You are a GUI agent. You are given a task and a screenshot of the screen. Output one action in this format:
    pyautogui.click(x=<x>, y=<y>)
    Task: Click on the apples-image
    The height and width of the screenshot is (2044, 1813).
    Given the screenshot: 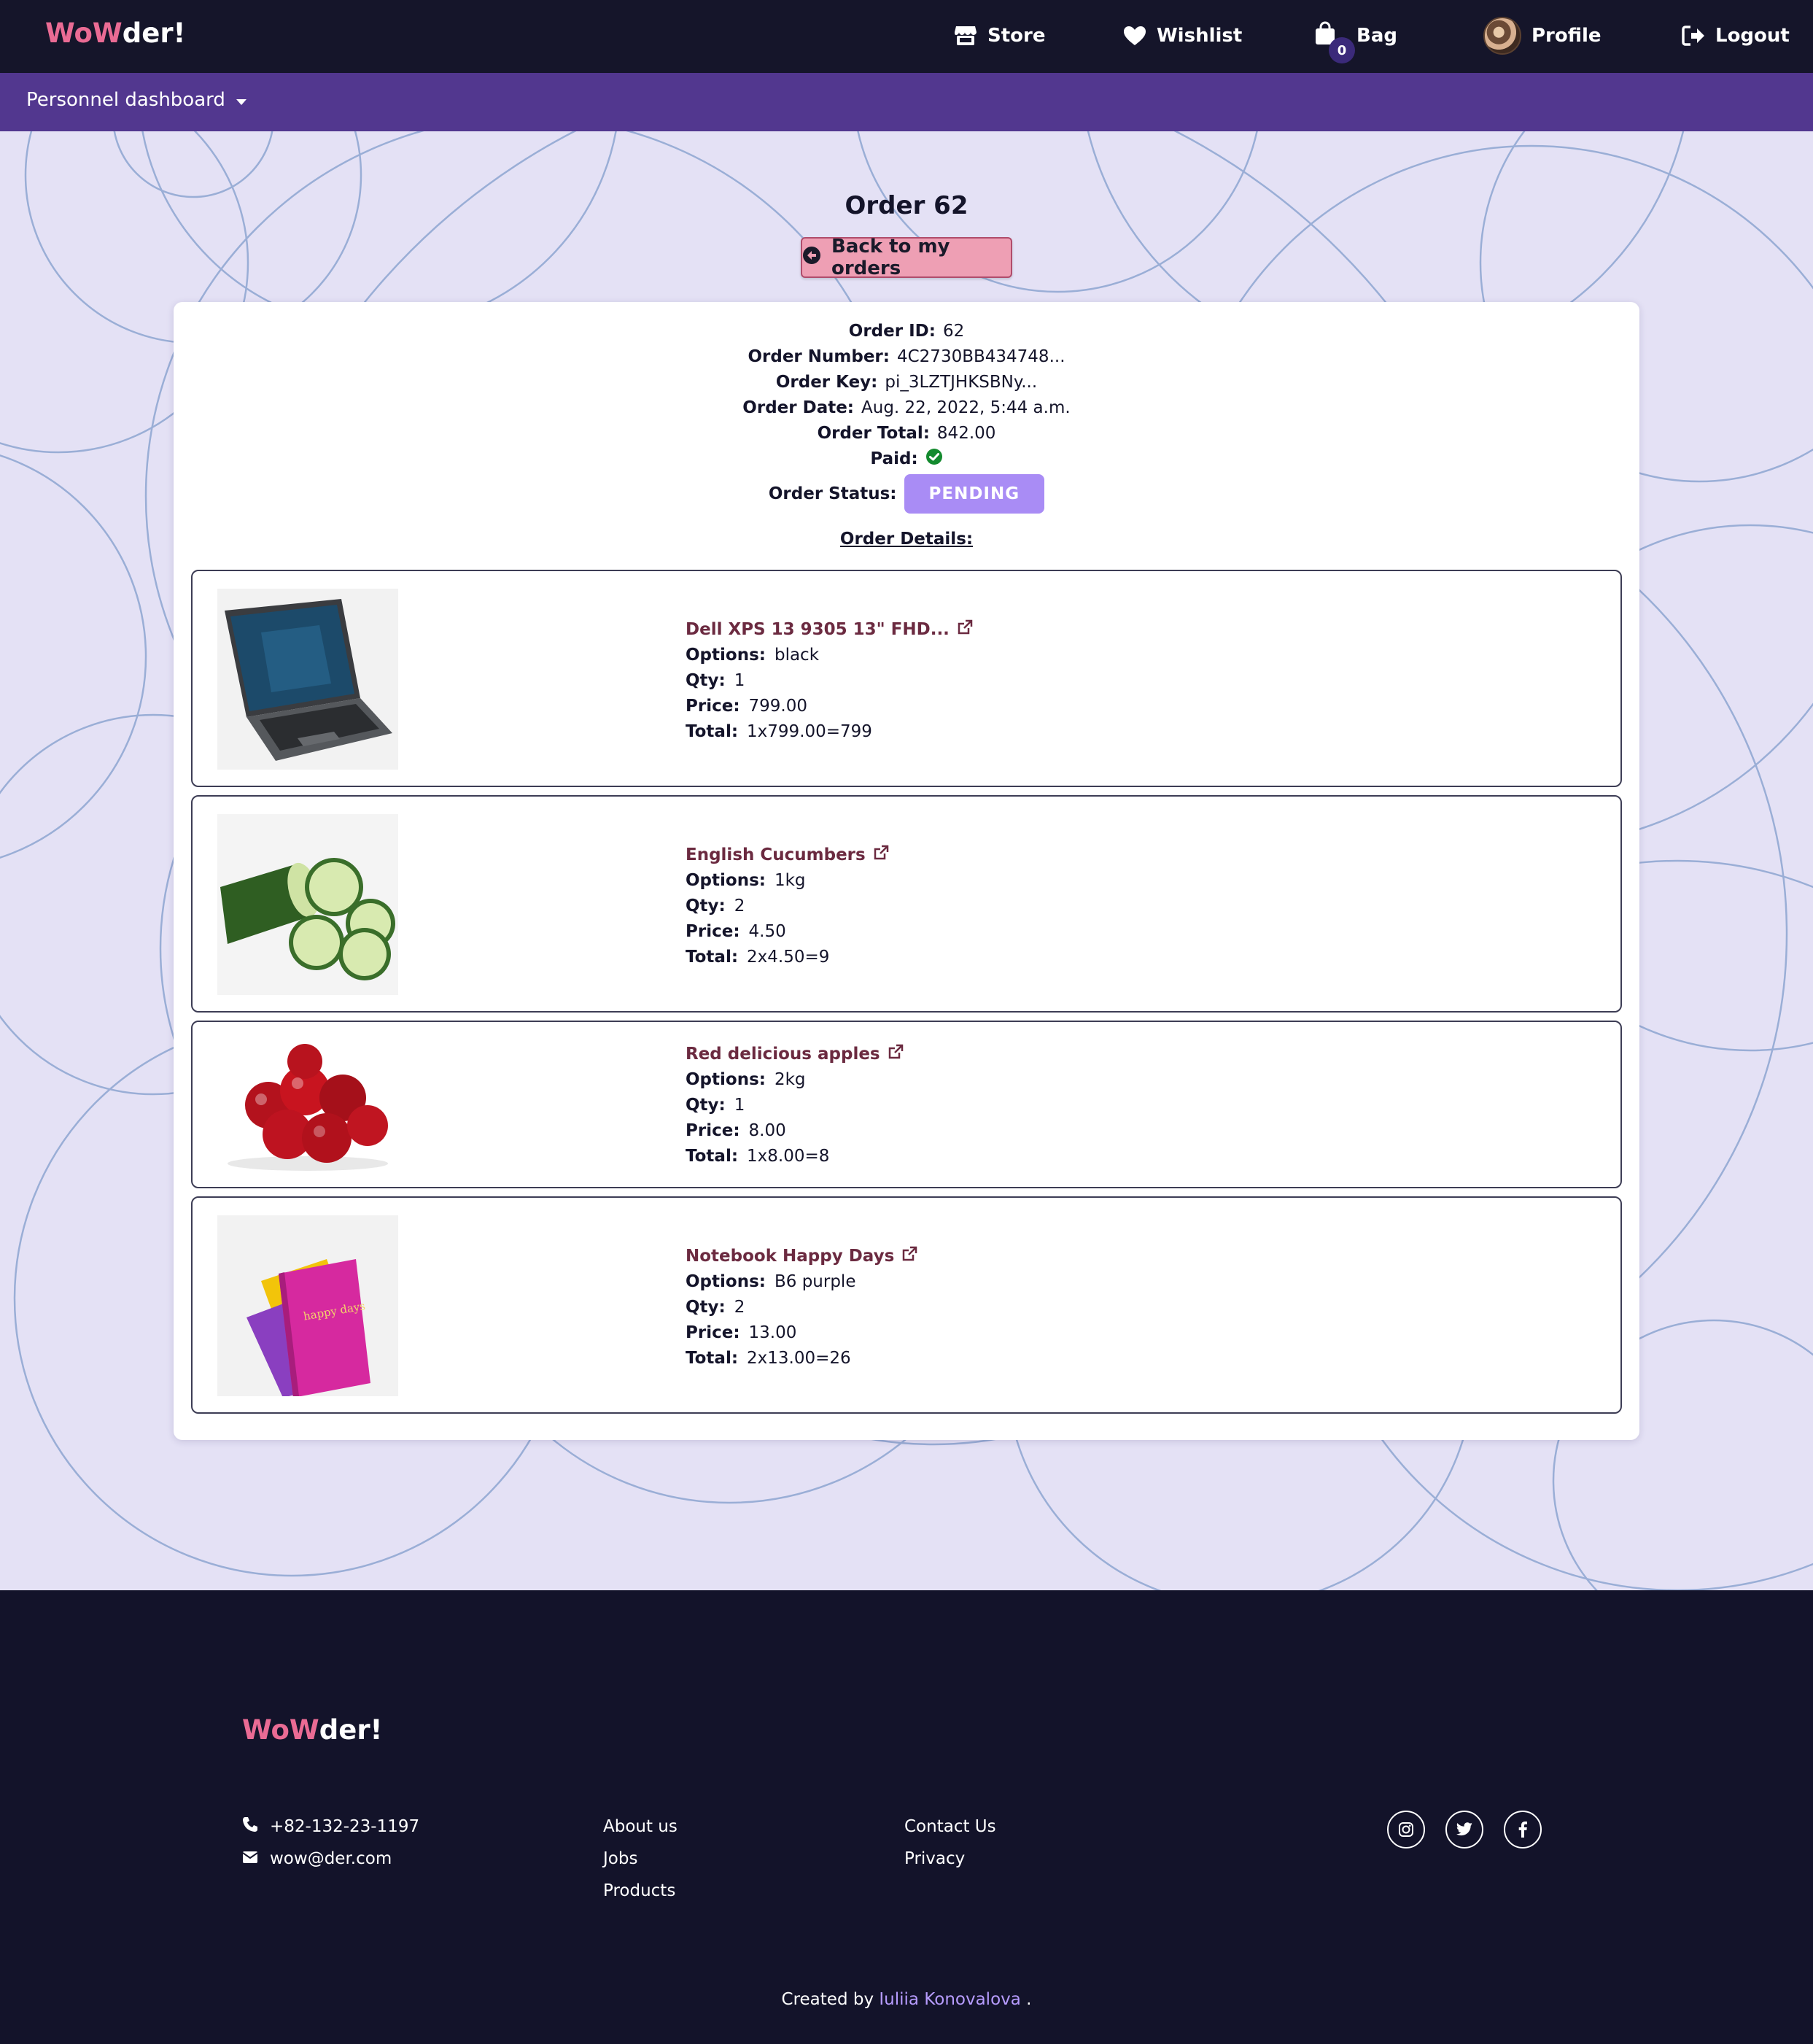 What is the action you would take?
    pyautogui.click(x=307, y=1105)
    